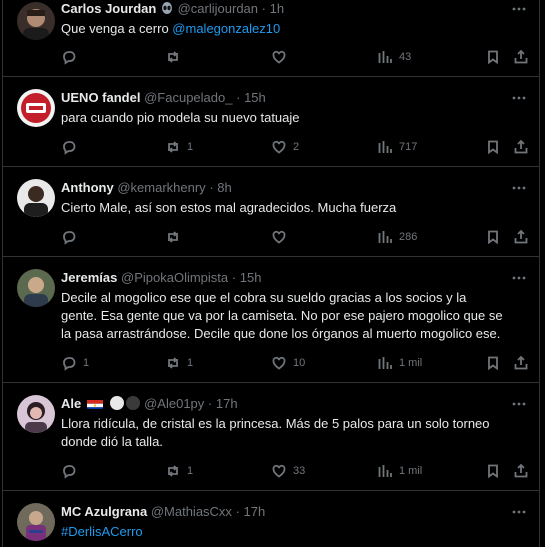 Image resolution: width=545 pixels, height=547 pixels. Describe the element at coordinates (285, 147) in the screenshot. I see `like-button: 2` at that location.